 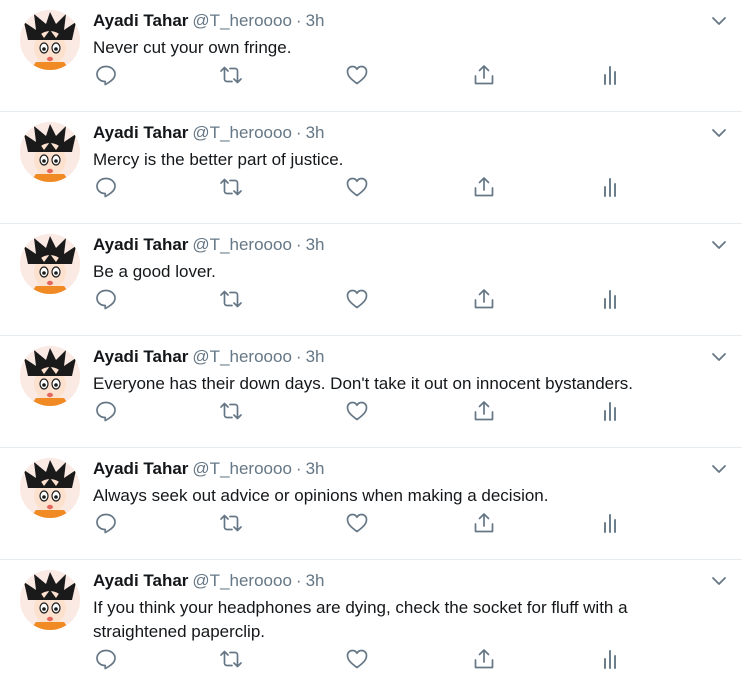 I want to click on tweet-text: Mercy is the better part of justice., so click(x=218, y=159).